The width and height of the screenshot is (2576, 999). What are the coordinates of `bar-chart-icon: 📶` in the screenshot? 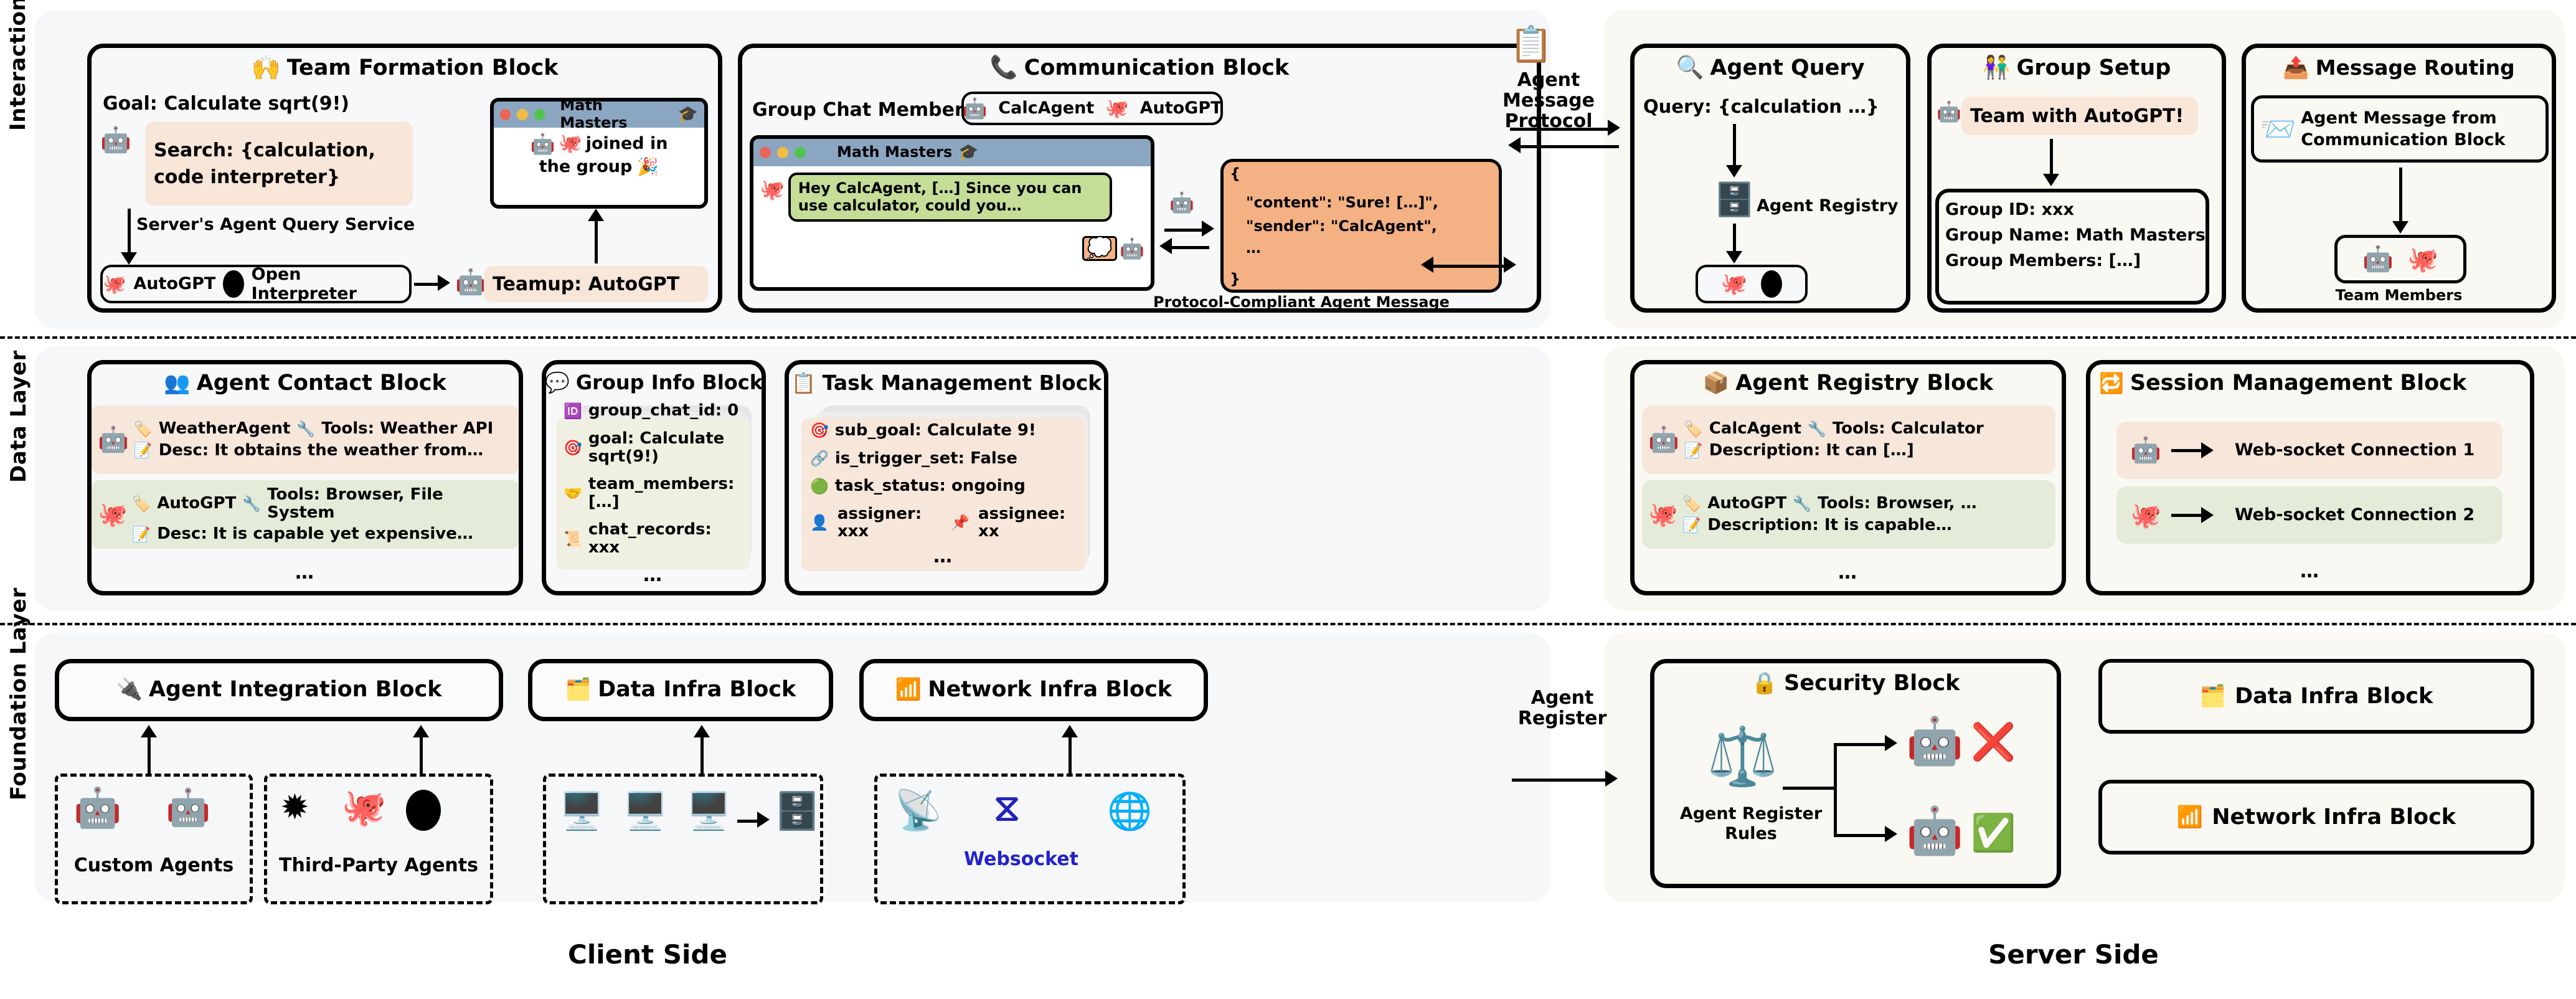 It's located at (908, 689).